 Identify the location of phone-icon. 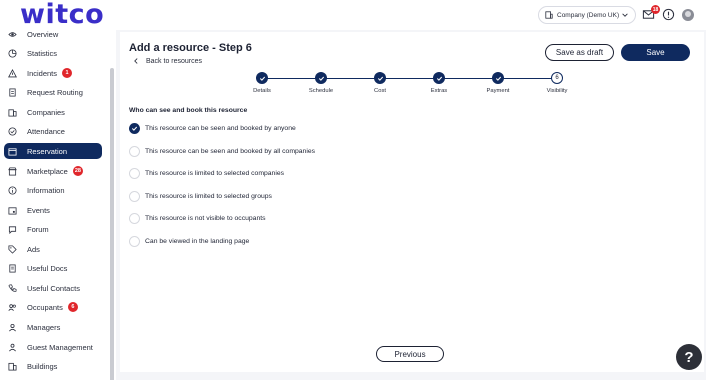
(12, 288).